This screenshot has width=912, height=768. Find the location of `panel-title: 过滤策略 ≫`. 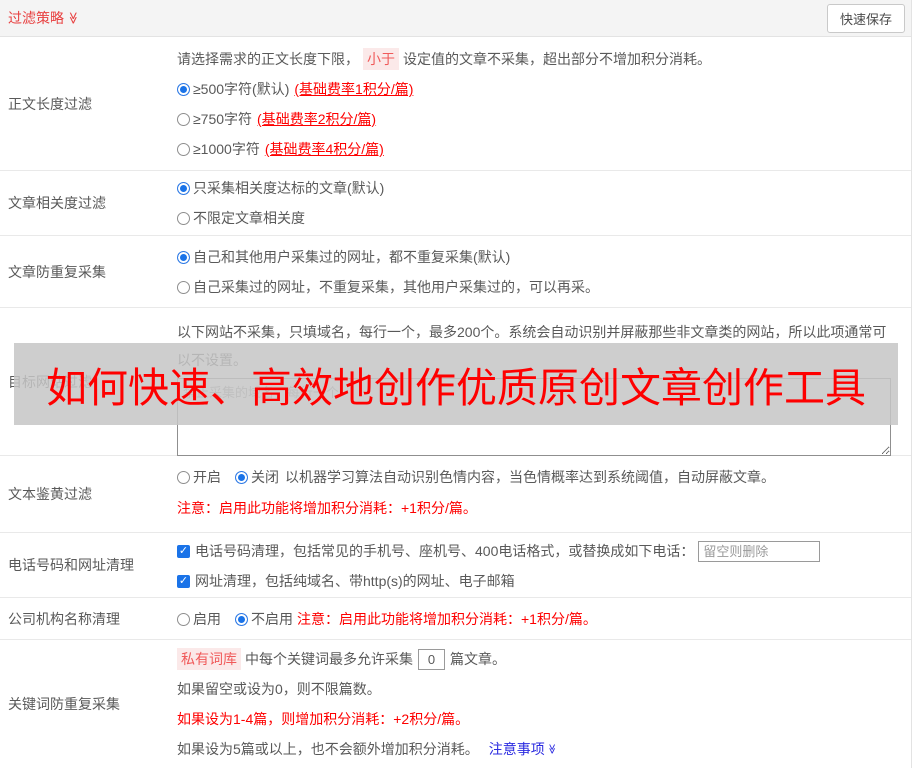

panel-title: 过滤策略 ≫ is located at coordinates (44, 18).